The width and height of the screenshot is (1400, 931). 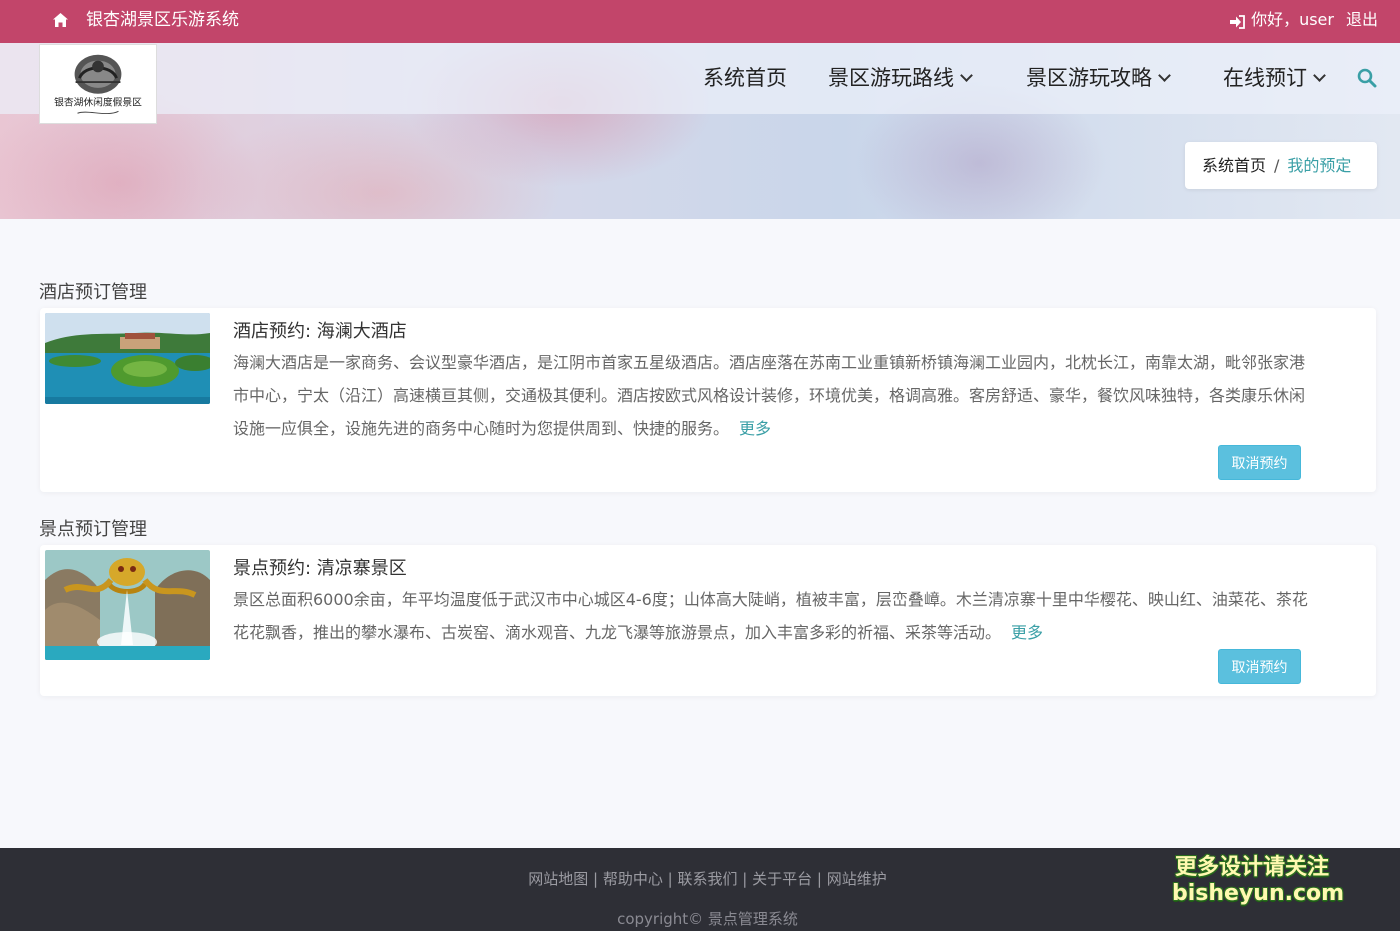 What do you see at coordinates (60, 20) in the screenshot?
I see `home-icon` at bounding box center [60, 20].